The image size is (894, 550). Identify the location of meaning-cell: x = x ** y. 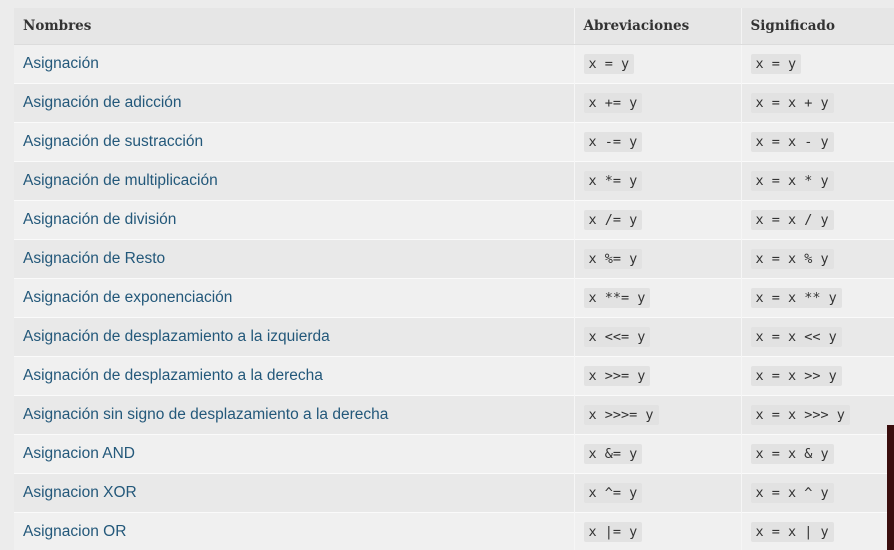
(817, 298).